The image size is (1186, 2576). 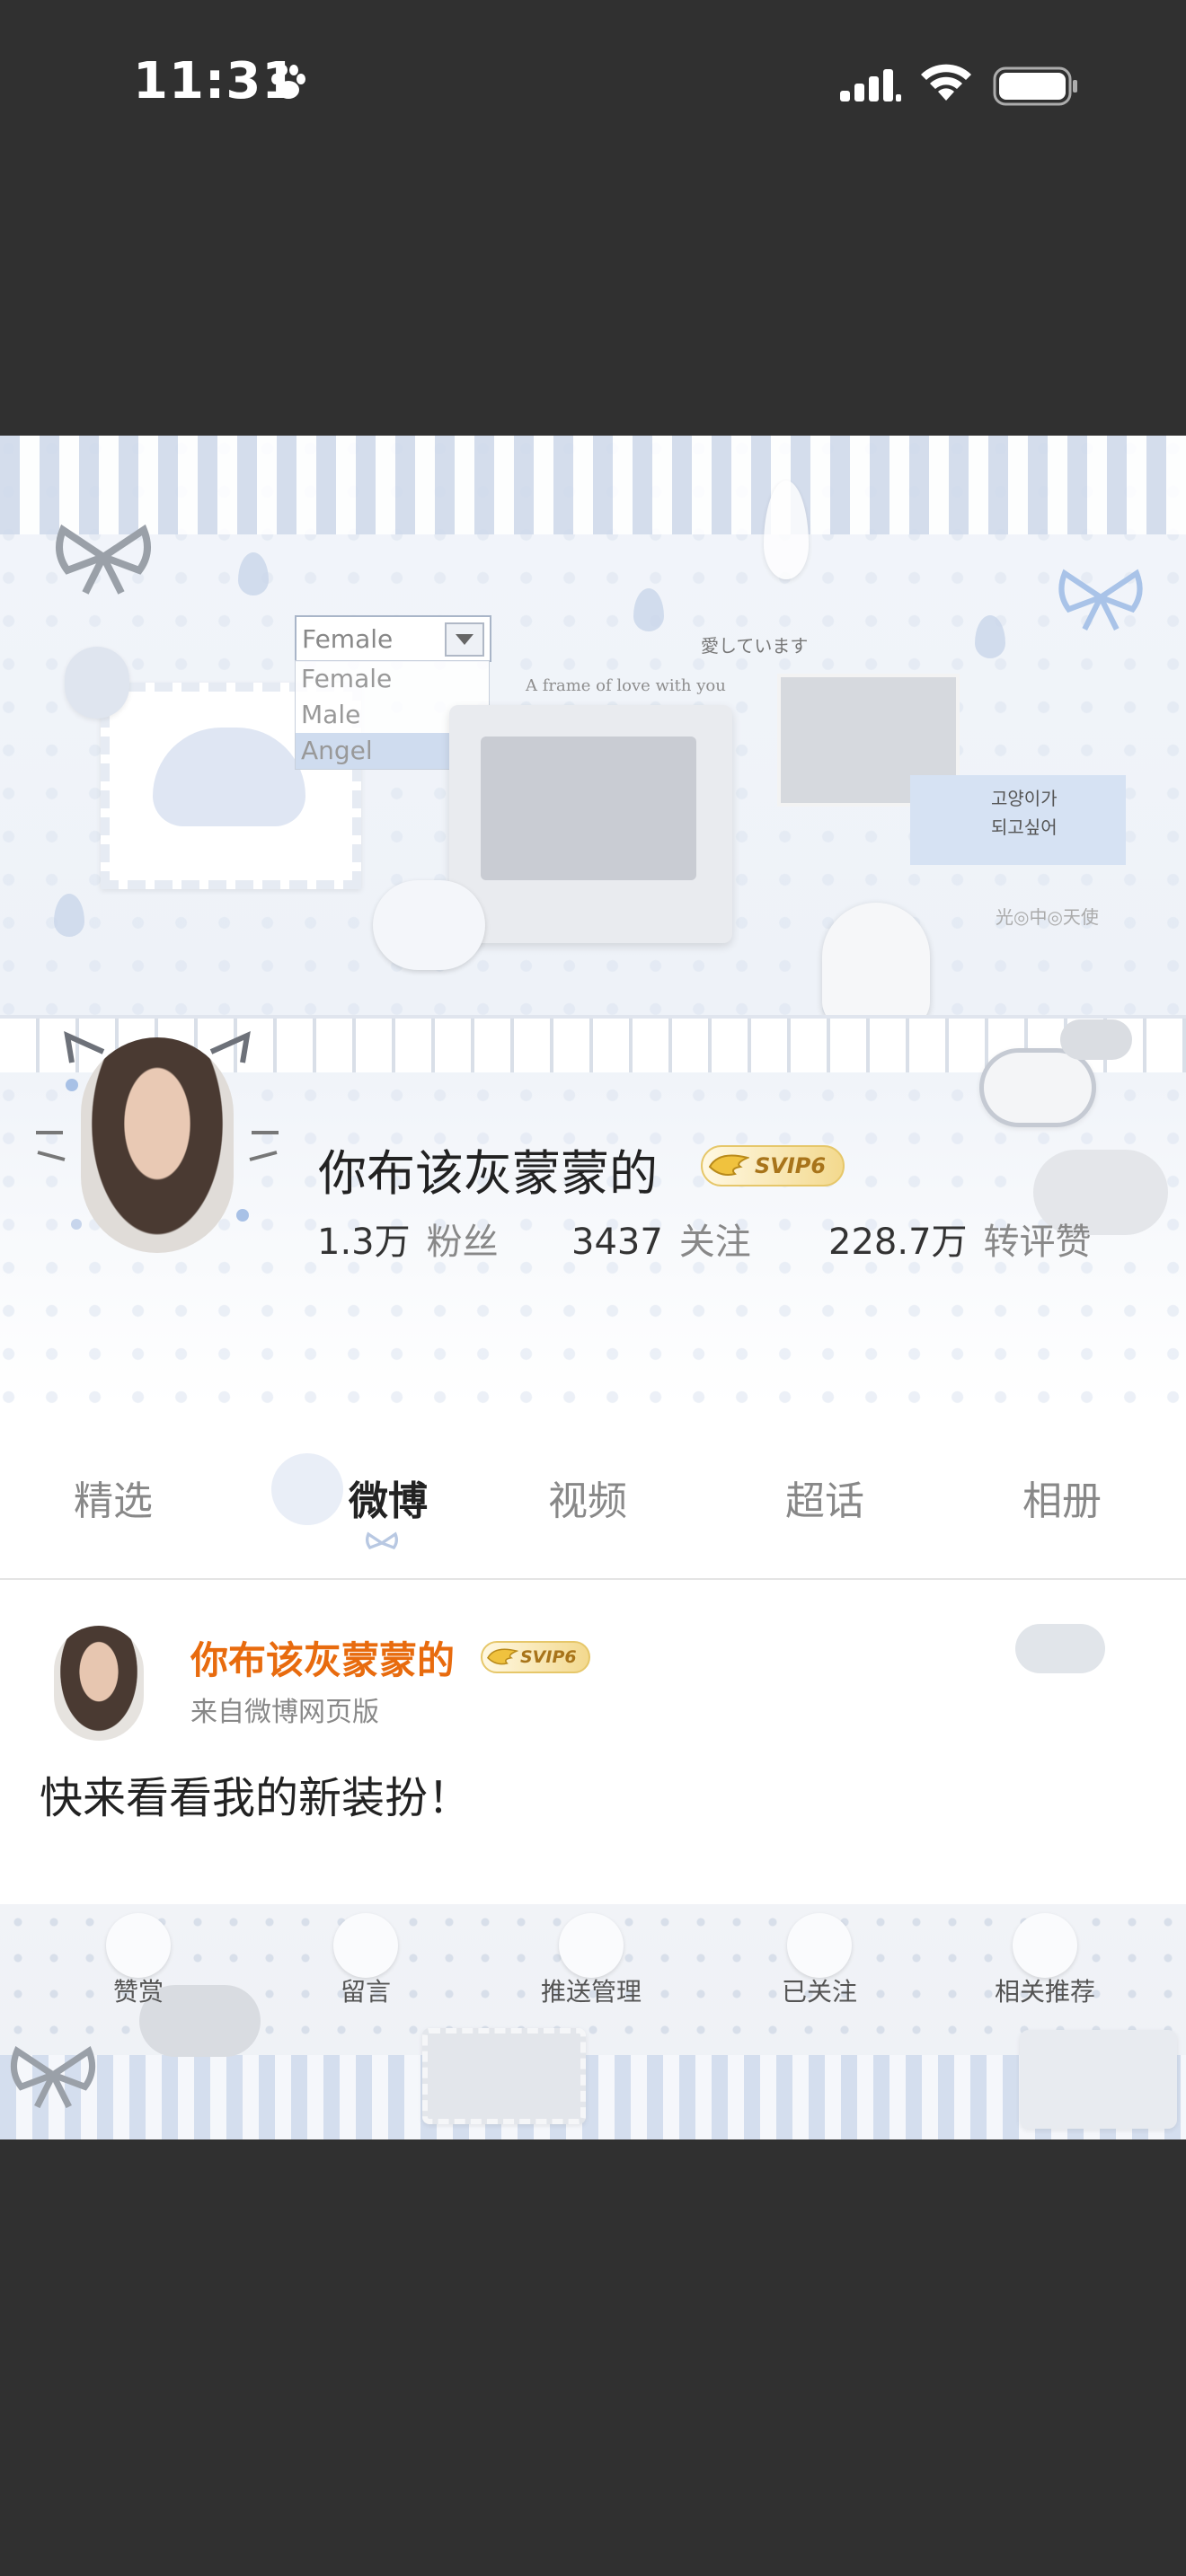 I want to click on tab-video: 视频, so click(x=587, y=1497).